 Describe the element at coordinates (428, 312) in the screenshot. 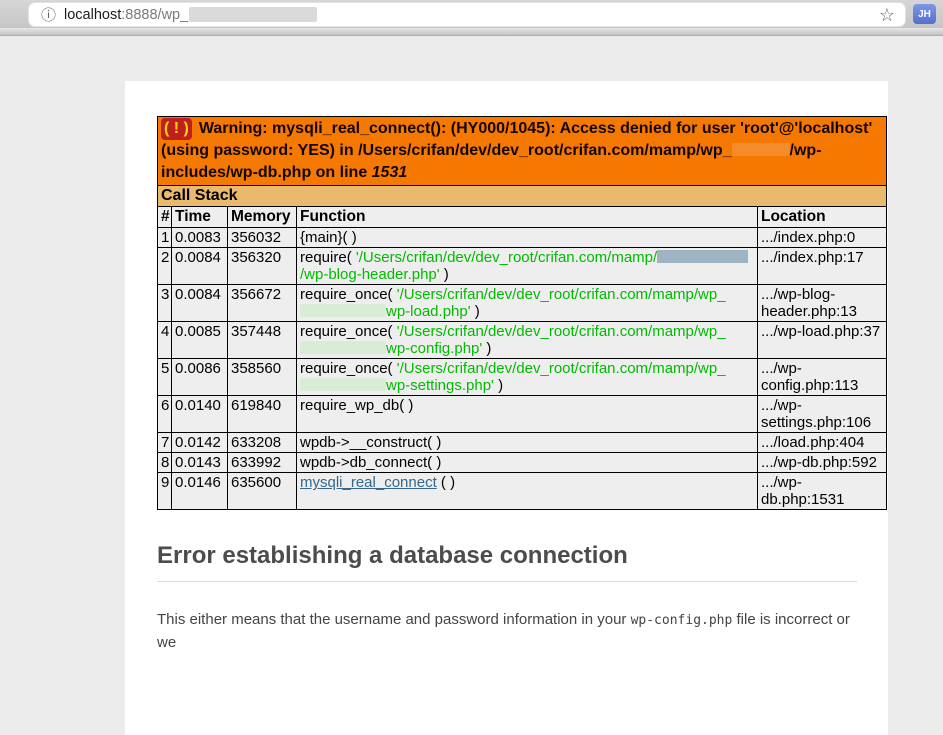

I see `file-path: wp-load.php'` at that location.